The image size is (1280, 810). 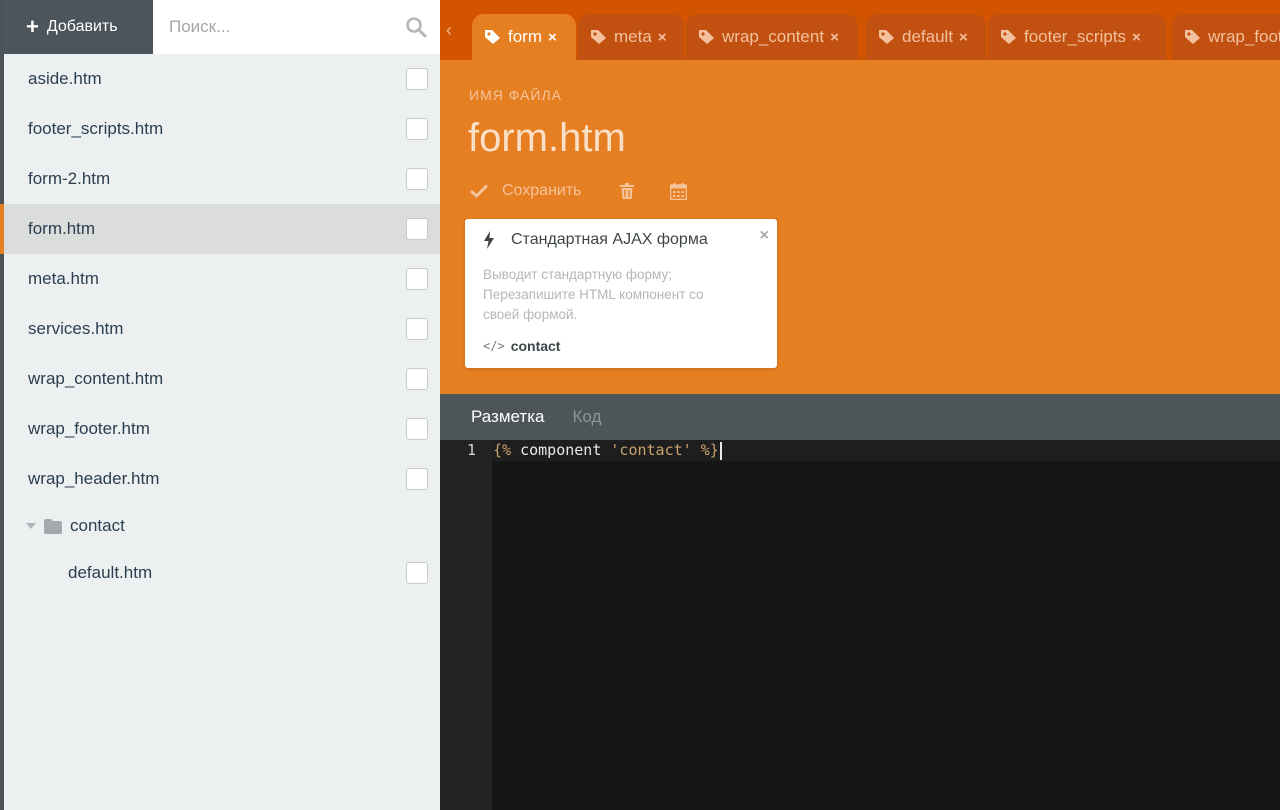 I want to click on file-item-active: form.htm, so click(x=220, y=229).